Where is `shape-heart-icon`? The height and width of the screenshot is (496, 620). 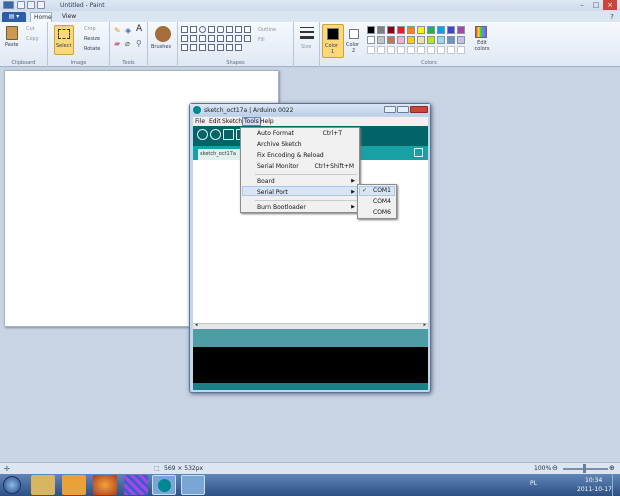 shape-heart-icon is located at coordinates (229, 47).